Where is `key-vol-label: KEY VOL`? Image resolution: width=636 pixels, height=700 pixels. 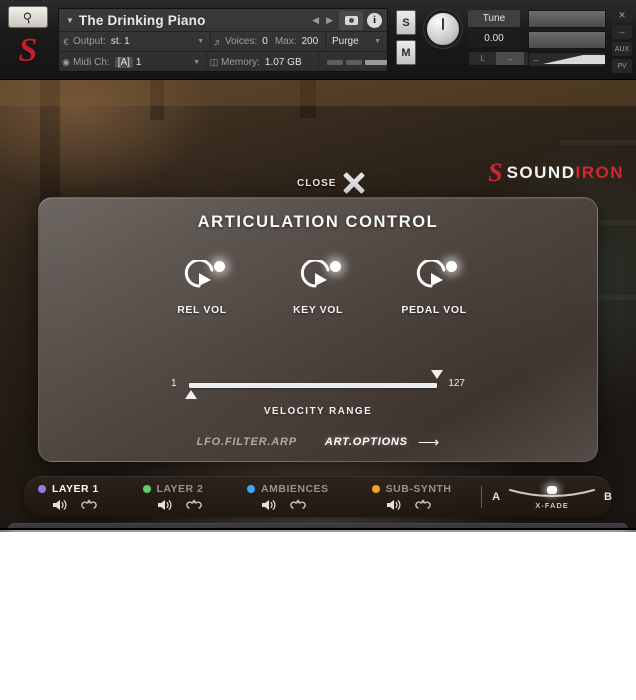 key-vol-label: KEY VOL is located at coordinates (318, 310).